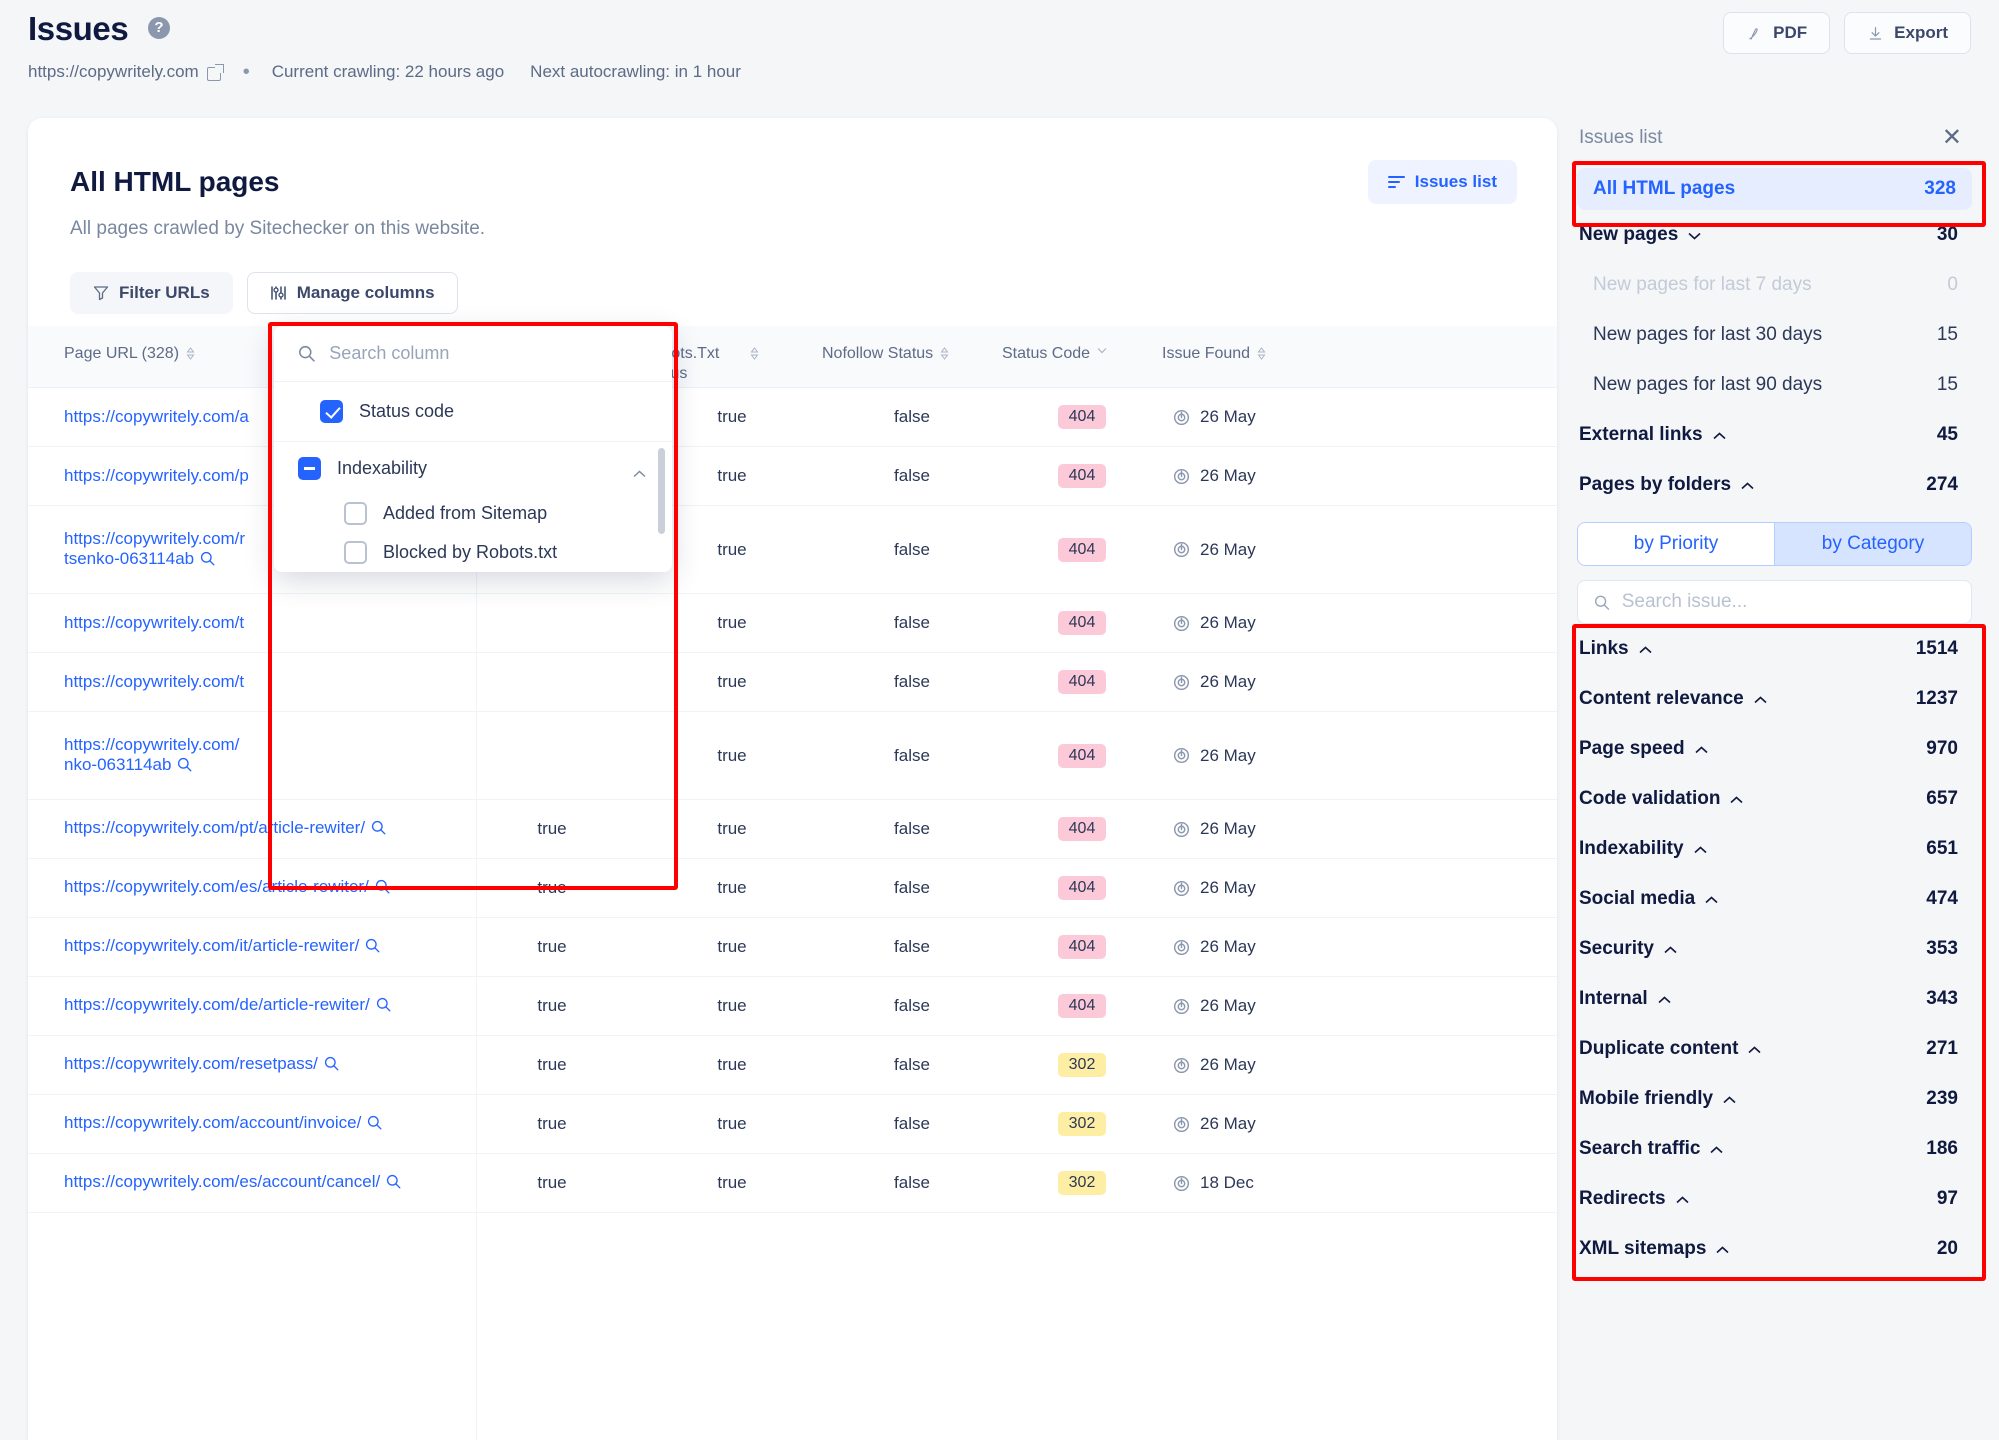 The width and height of the screenshot is (1999, 1440). What do you see at coordinates (1082, 354) in the screenshot?
I see `column-header-status-code: Status Code` at bounding box center [1082, 354].